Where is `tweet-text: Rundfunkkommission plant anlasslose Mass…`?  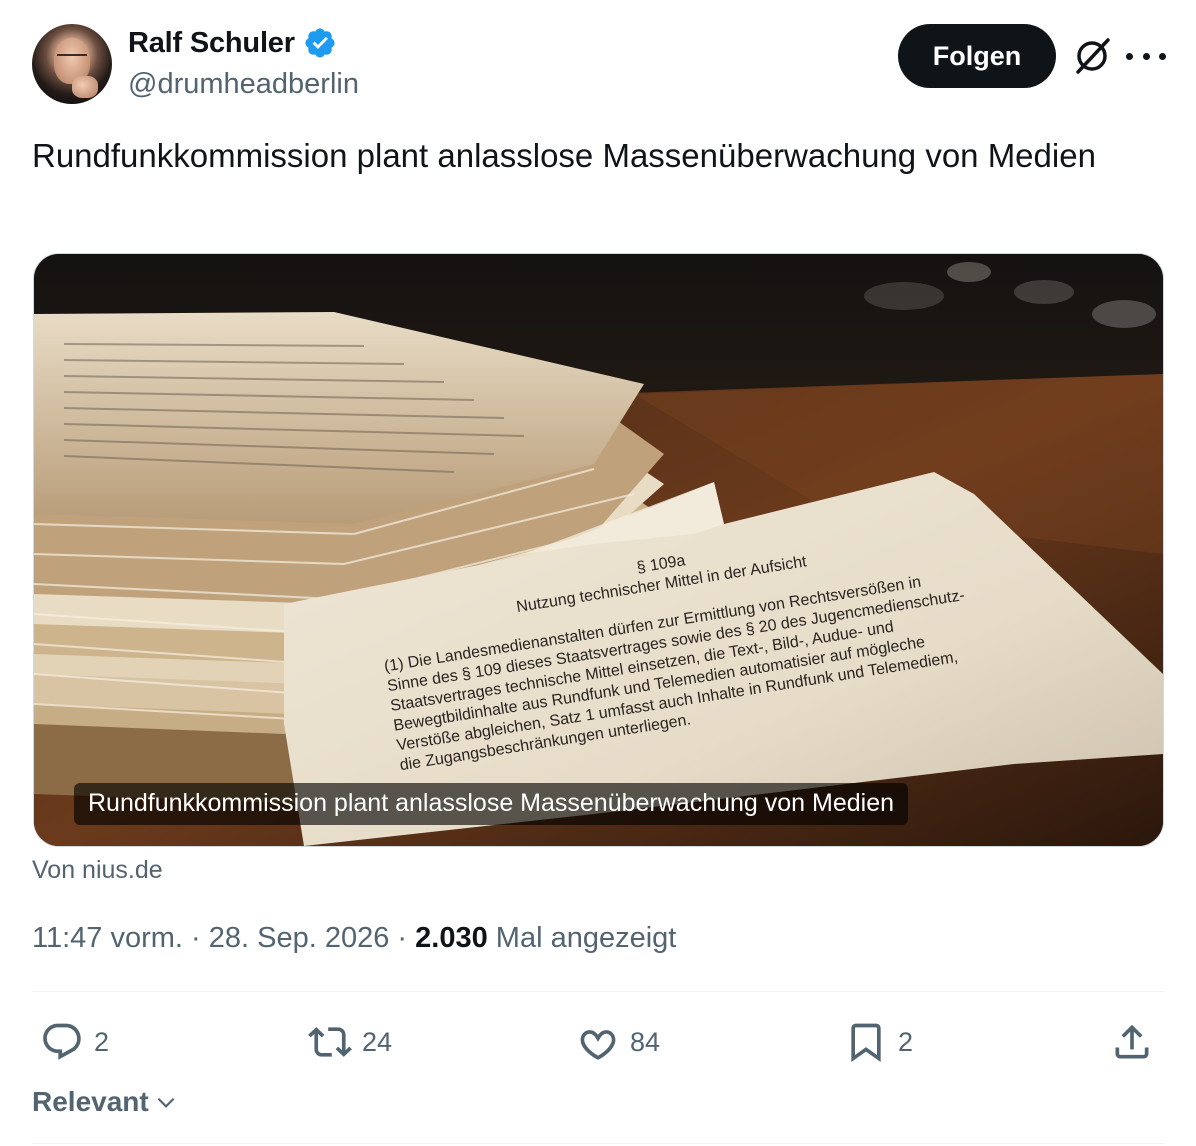 tweet-text: Rundfunkkommission plant anlasslose Mass… is located at coordinates (564, 155).